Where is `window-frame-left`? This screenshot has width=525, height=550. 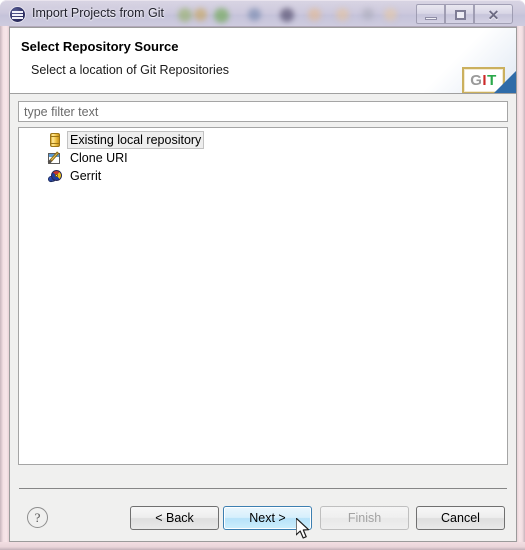 window-frame-left is located at coordinates (4, 288).